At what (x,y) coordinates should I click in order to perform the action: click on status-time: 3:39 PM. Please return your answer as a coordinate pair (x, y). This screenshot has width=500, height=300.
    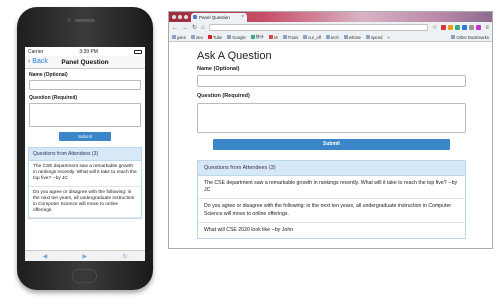
    Looking at the image, I should click on (88, 51).